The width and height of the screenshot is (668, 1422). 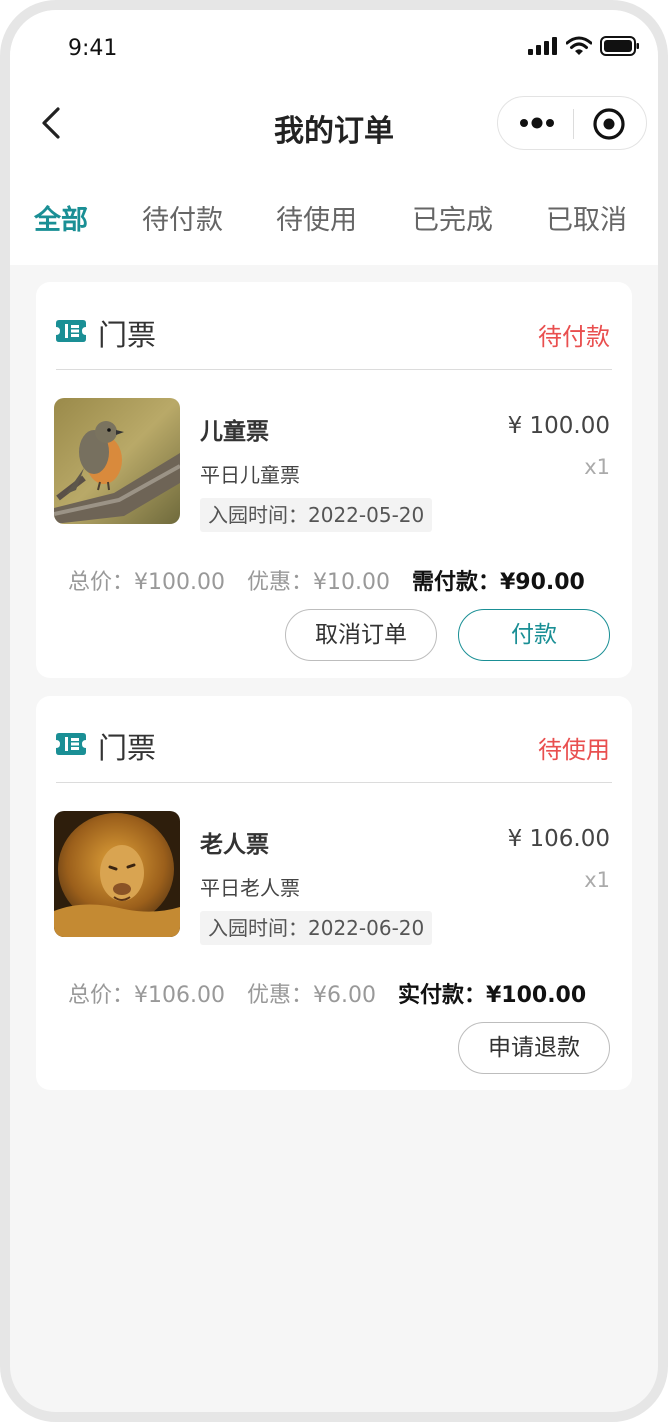 I want to click on tab-completed: 已完成, so click(x=452, y=217).